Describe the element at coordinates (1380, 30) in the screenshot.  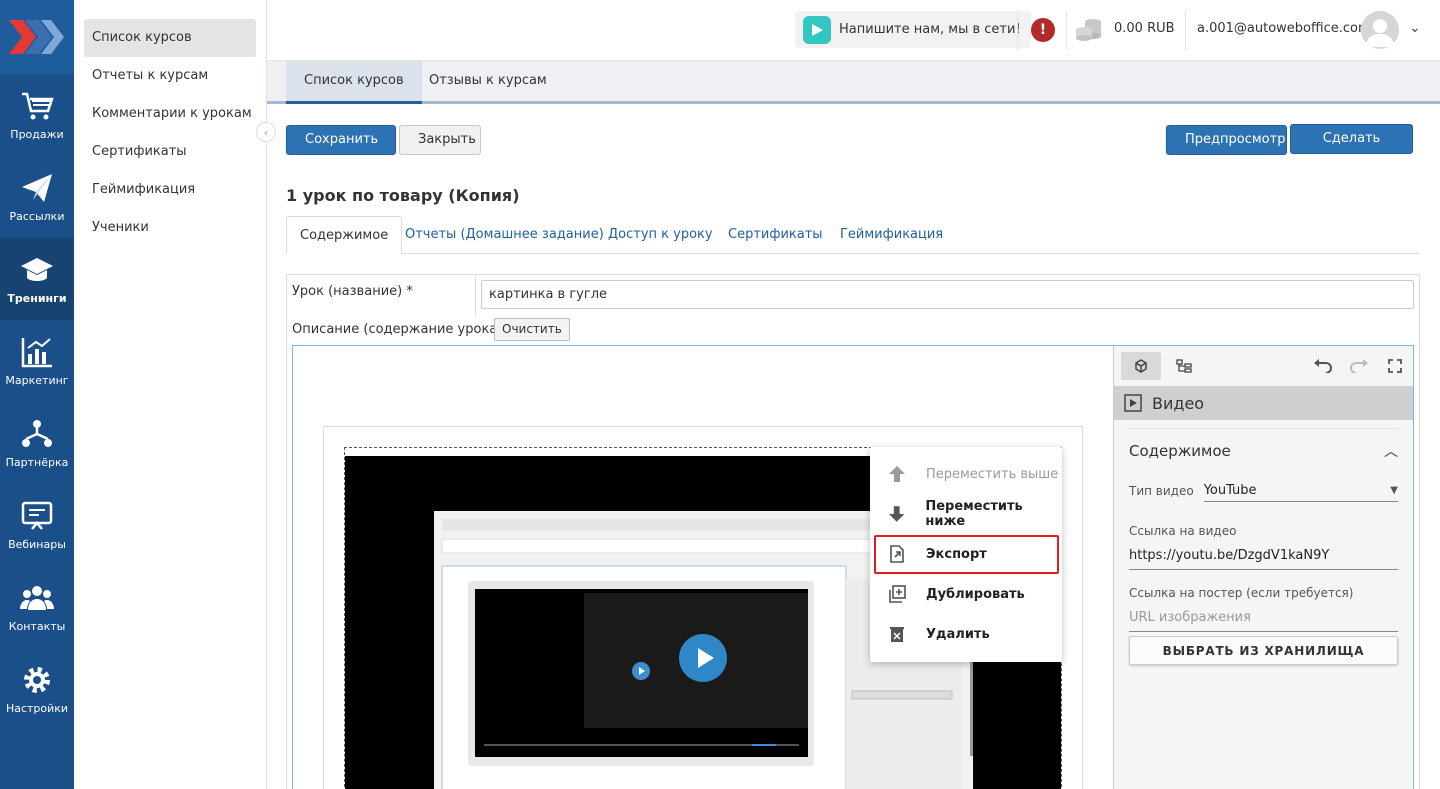
I see `avatar` at that location.